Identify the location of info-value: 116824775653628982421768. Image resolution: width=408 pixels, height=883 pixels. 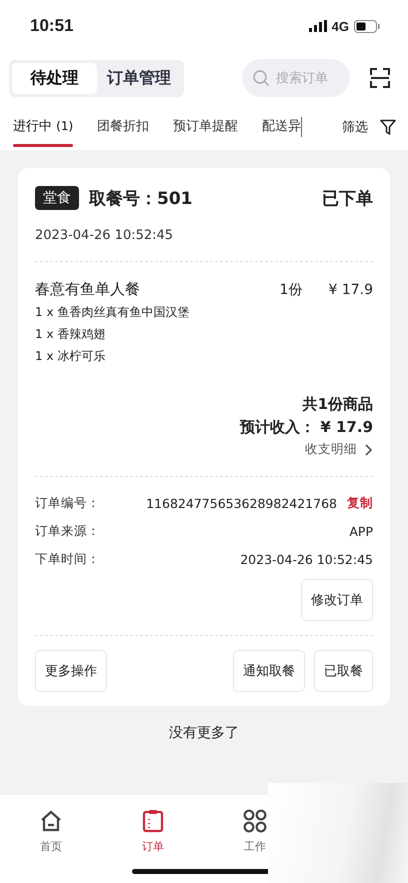
(241, 503).